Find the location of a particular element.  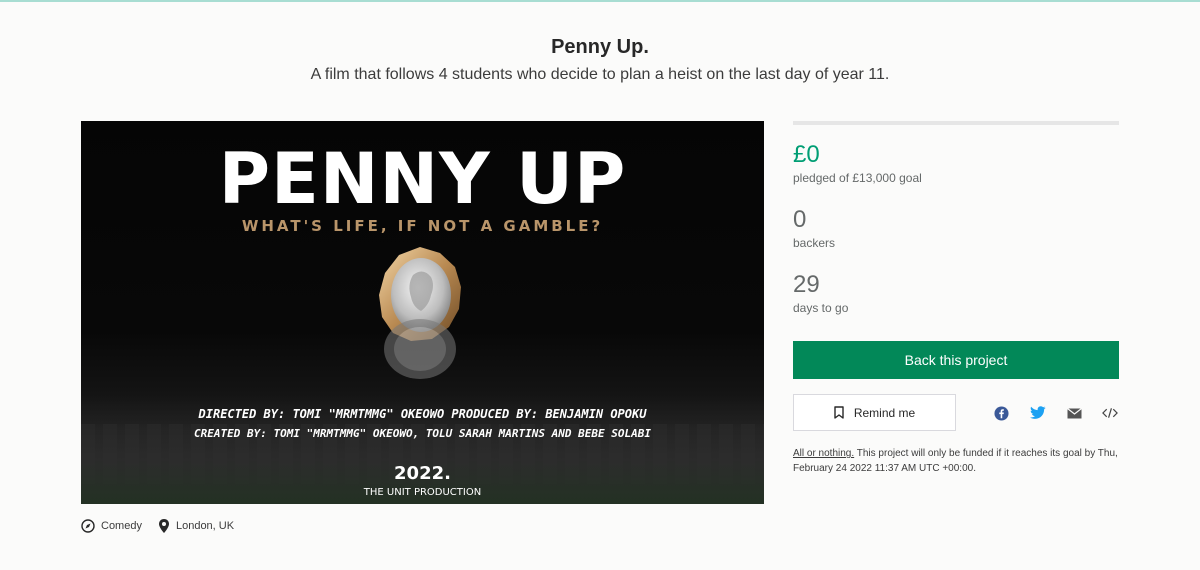

embed-icon is located at coordinates (1110, 413).